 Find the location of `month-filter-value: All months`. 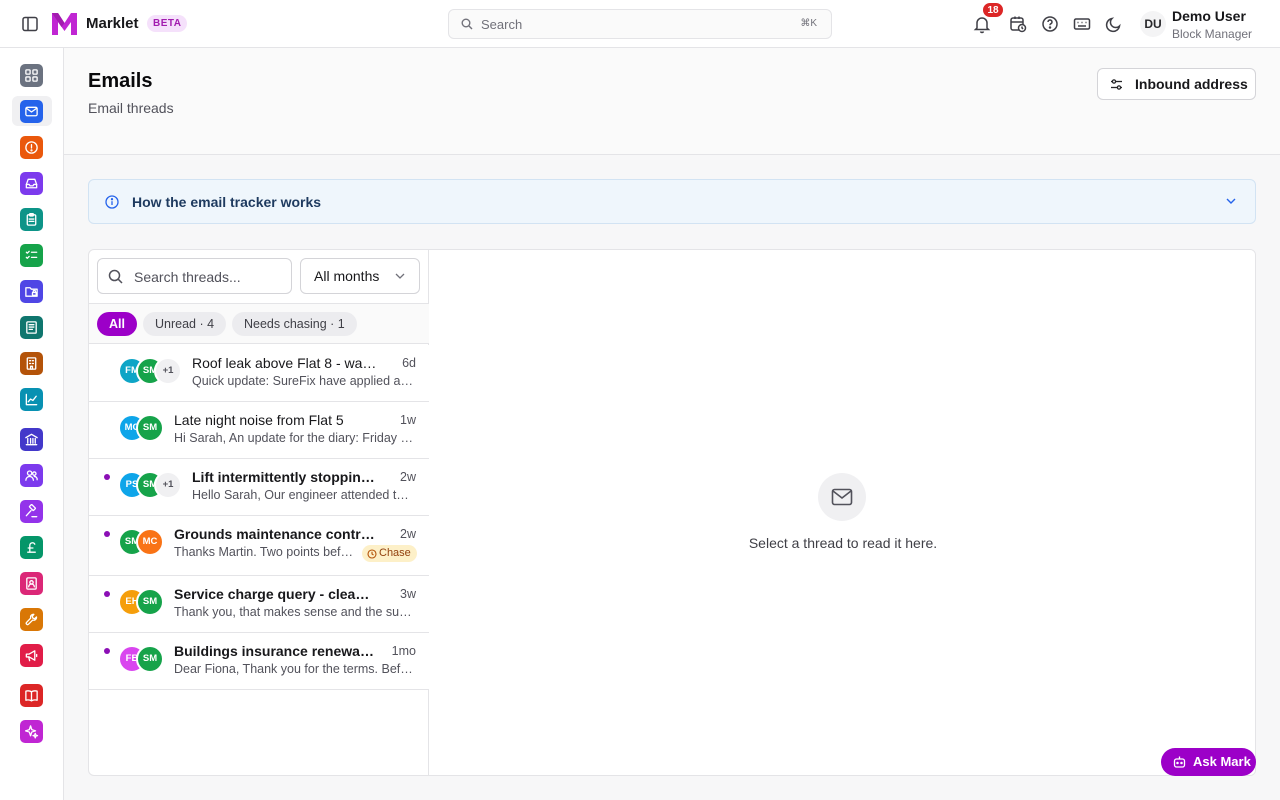

month-filter-value: All months is located at coordinates (347, 276).